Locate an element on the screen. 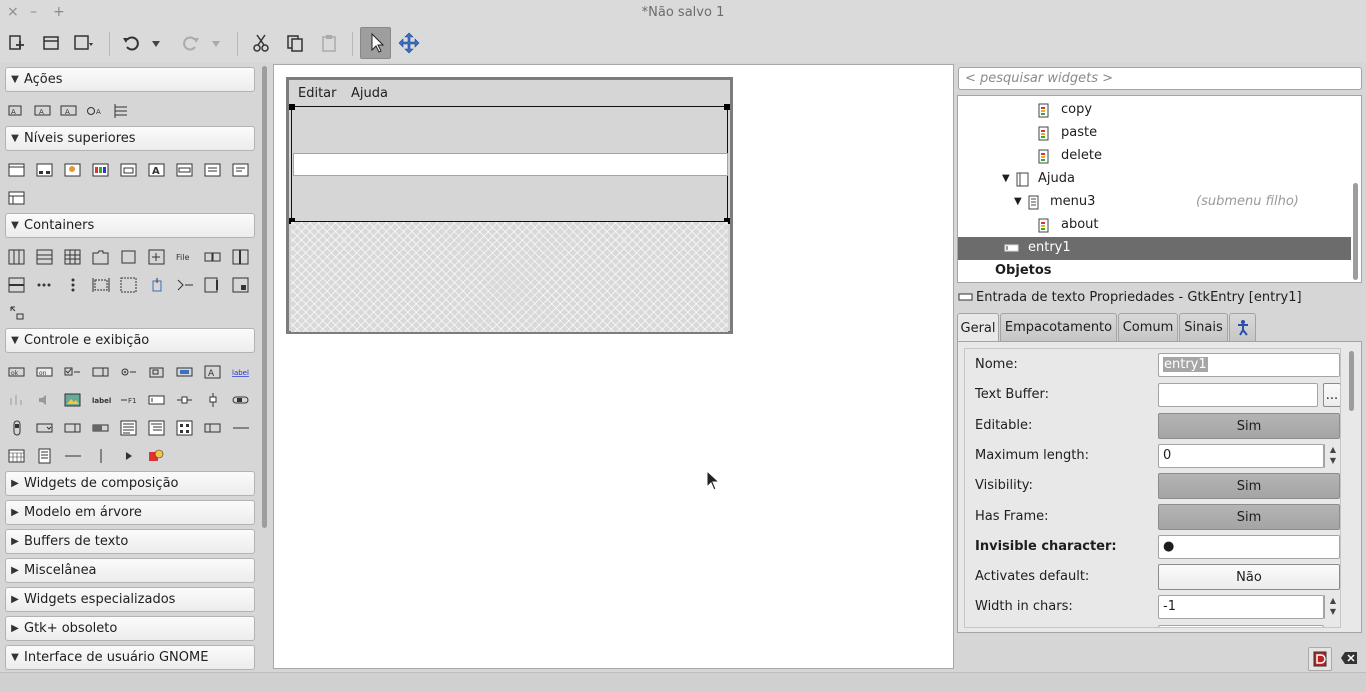 This screenshot has height=692, width=1366. undo-menu-button is located at coordinates (156, 43).